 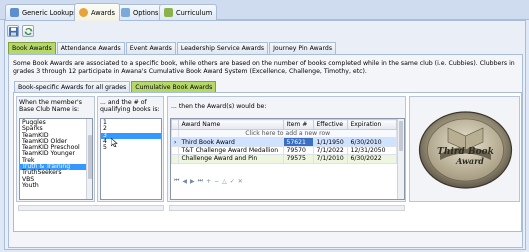 What do you see at coordinates (50, 106) in the screenshot?
I see `club-name-caption: When the member's Base Club Name is:` at bounding box center [50, 106].